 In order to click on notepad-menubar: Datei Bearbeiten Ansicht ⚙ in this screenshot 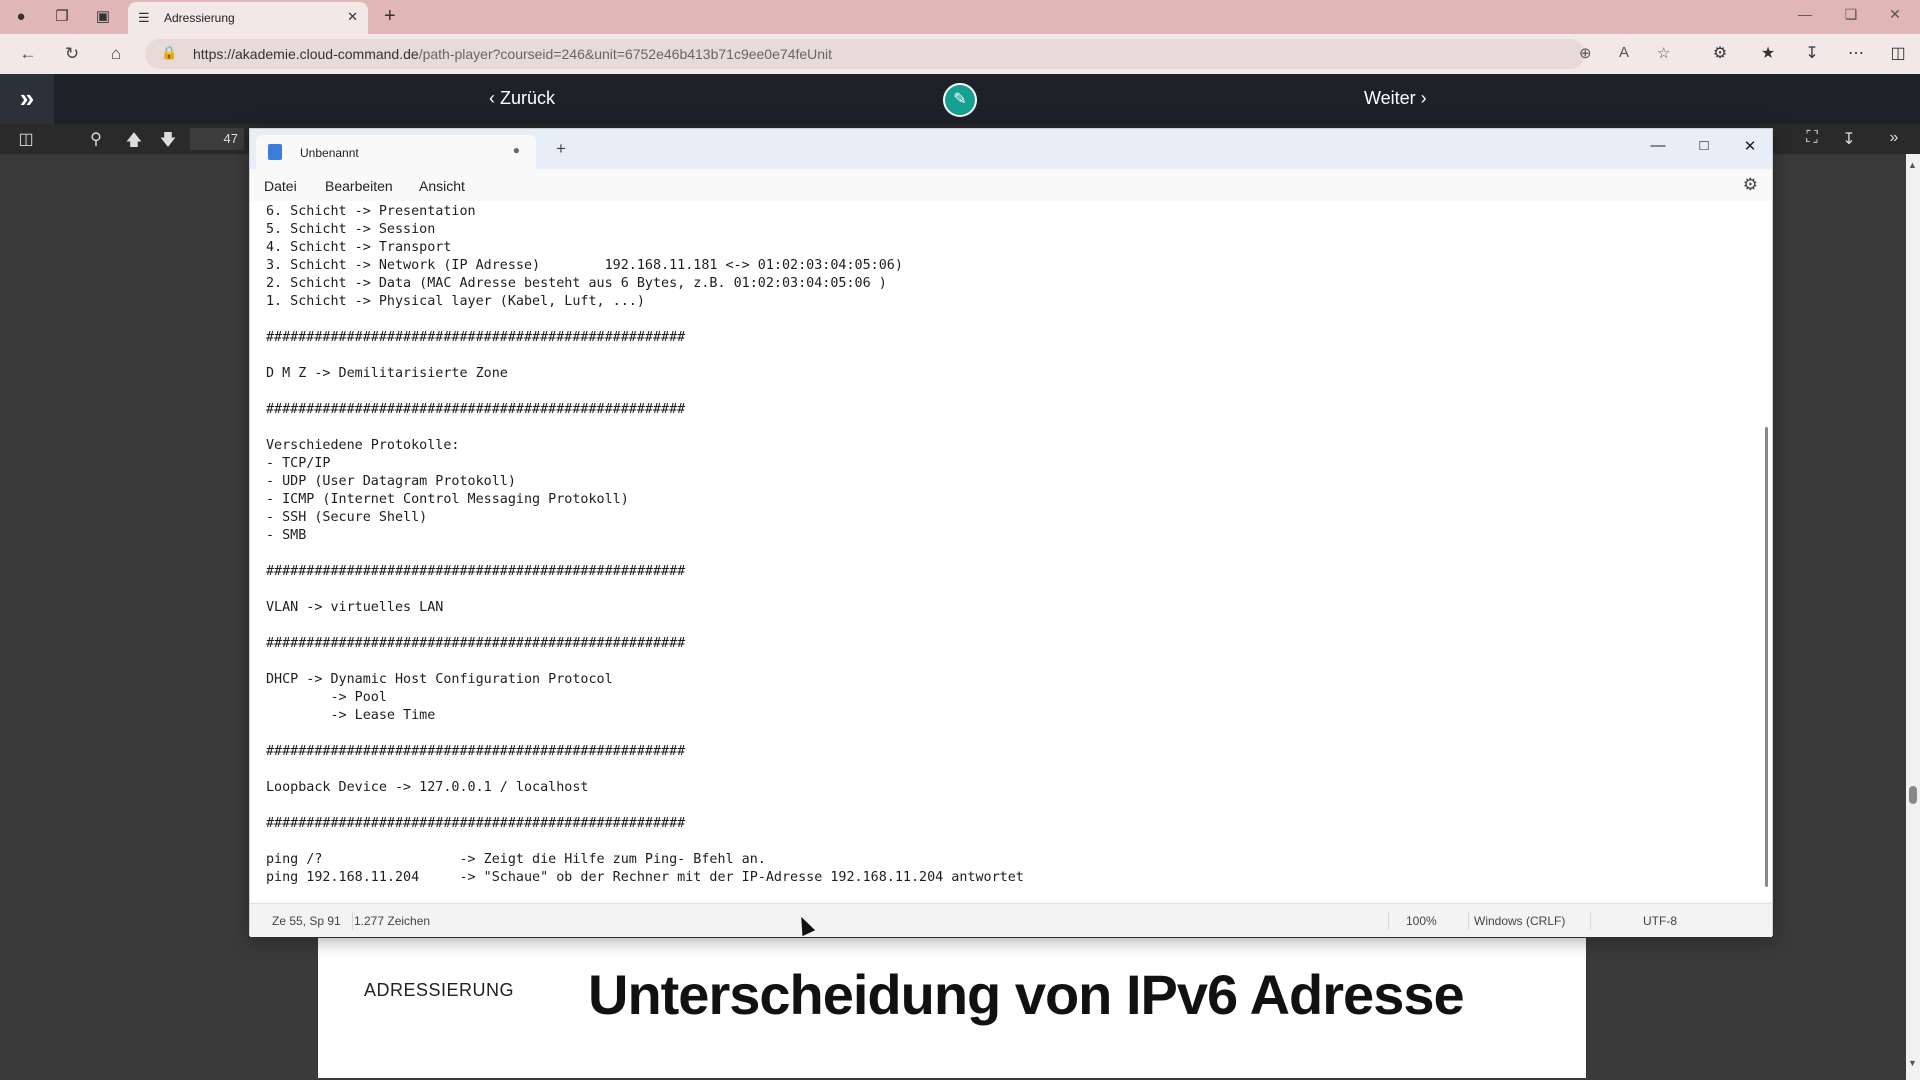, I will do `click(1011, 185)`.